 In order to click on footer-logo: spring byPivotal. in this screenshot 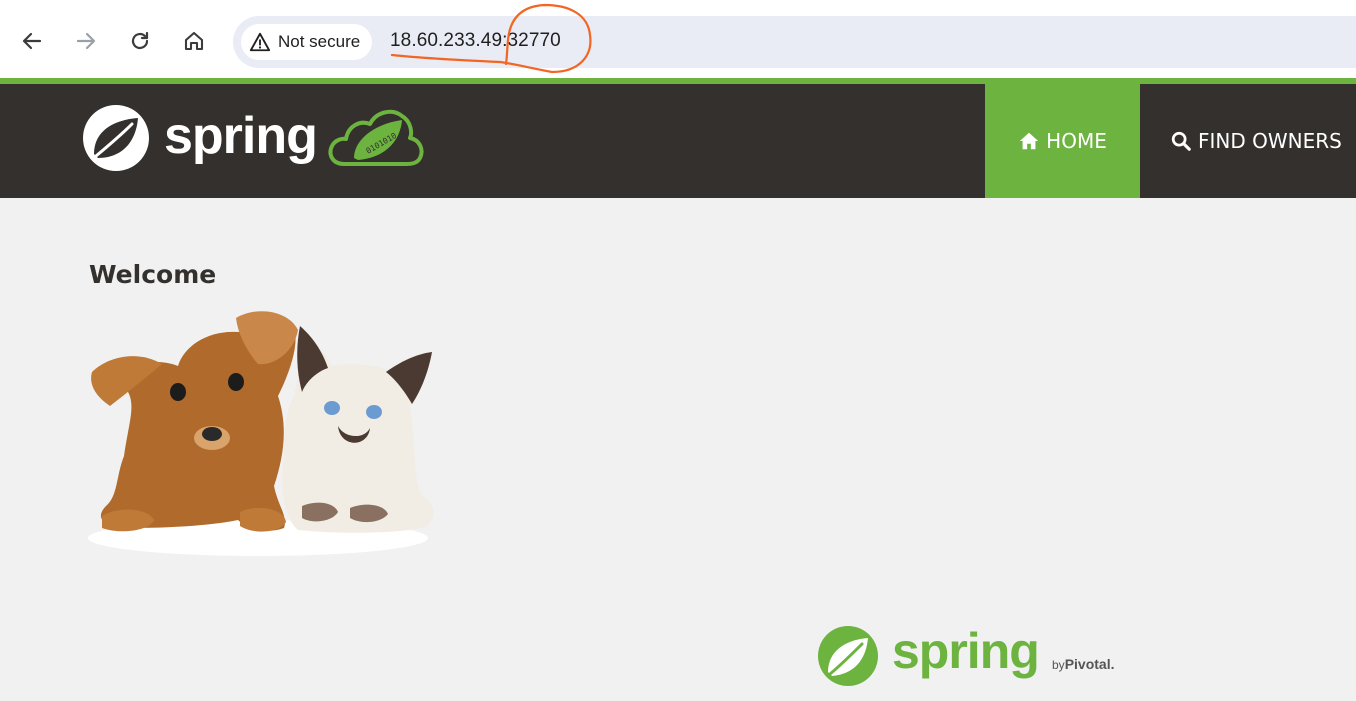, I will do `click(971, 655)`.